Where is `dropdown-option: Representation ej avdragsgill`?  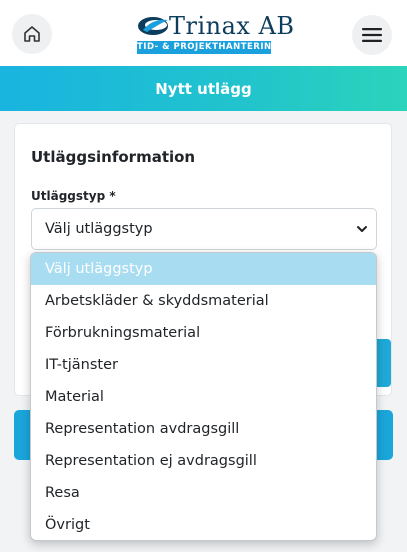
dropdown-option: Representation ej avdragsgill is located at coordinates (203, 461).